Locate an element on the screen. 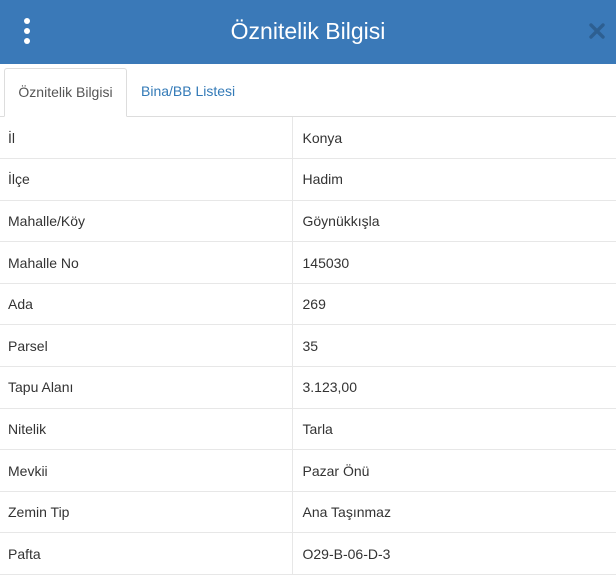 The height and width of the screenshot is (575, 616). table-row: Nitelik Tarla is located at coordinates (308, 429).